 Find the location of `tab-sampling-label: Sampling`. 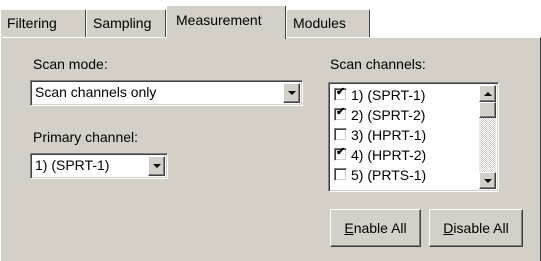

tab-sampling-label: Sampling is located at coordinates (122, 23).